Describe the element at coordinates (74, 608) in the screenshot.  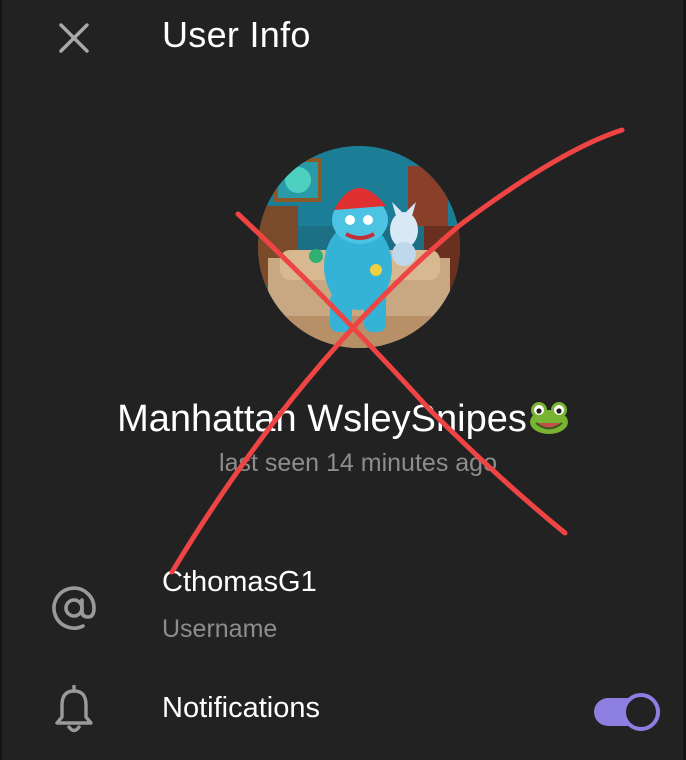
I see `at-sign-icon` at that location.